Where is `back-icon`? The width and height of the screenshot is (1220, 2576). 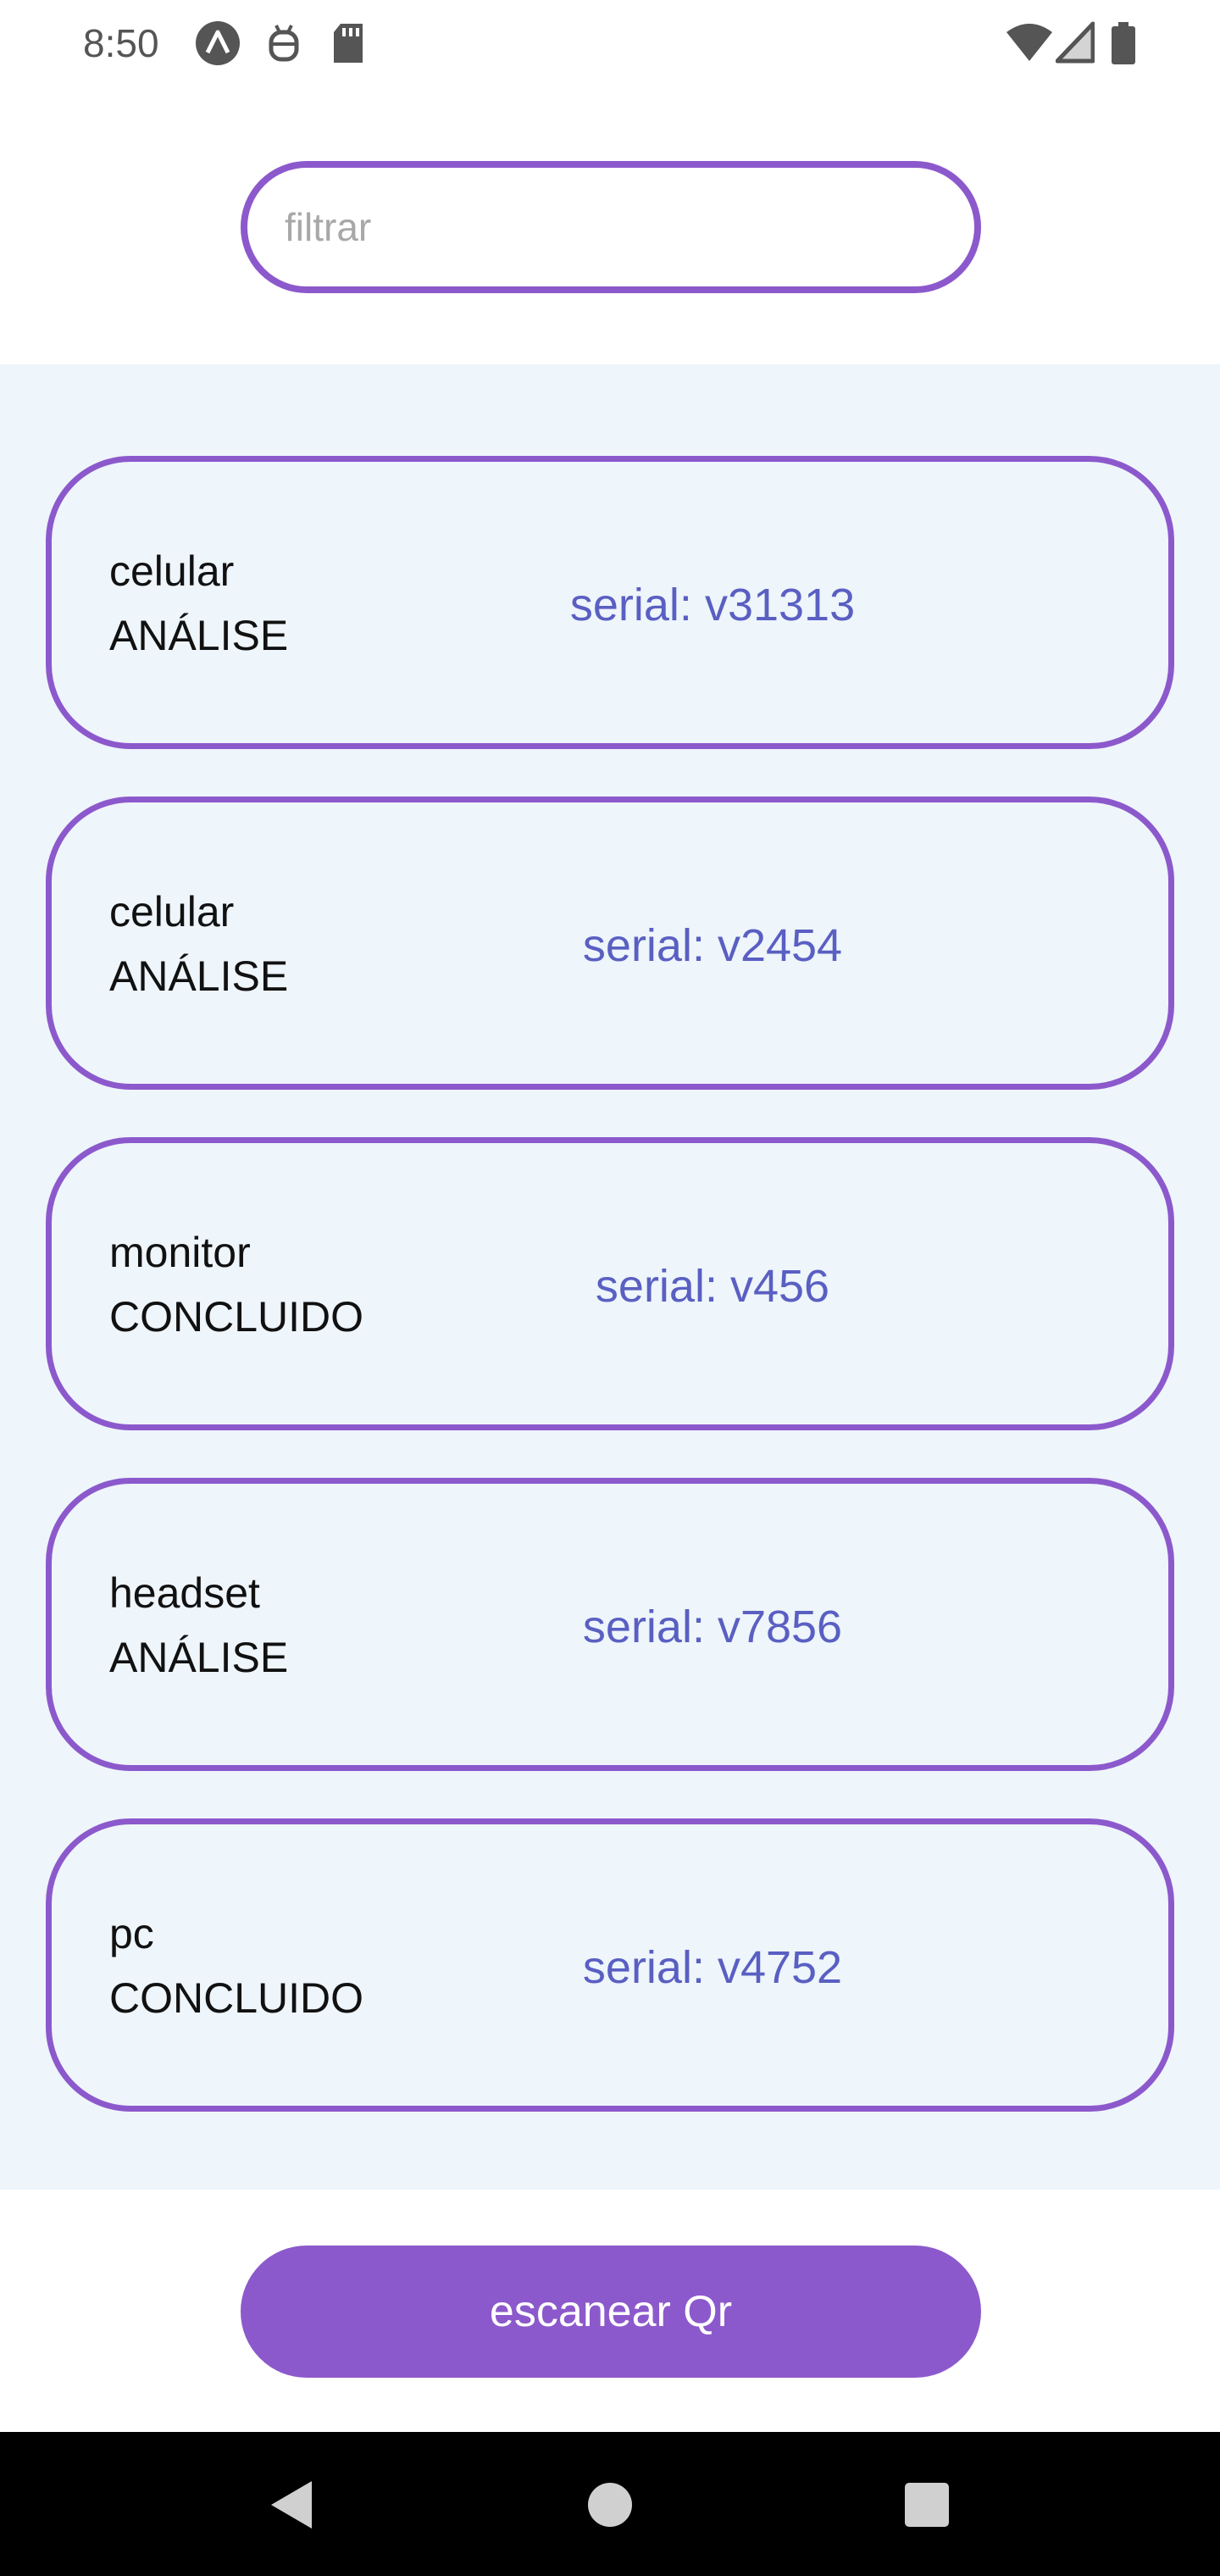 back-icon is located at coordinates (291, 2505).